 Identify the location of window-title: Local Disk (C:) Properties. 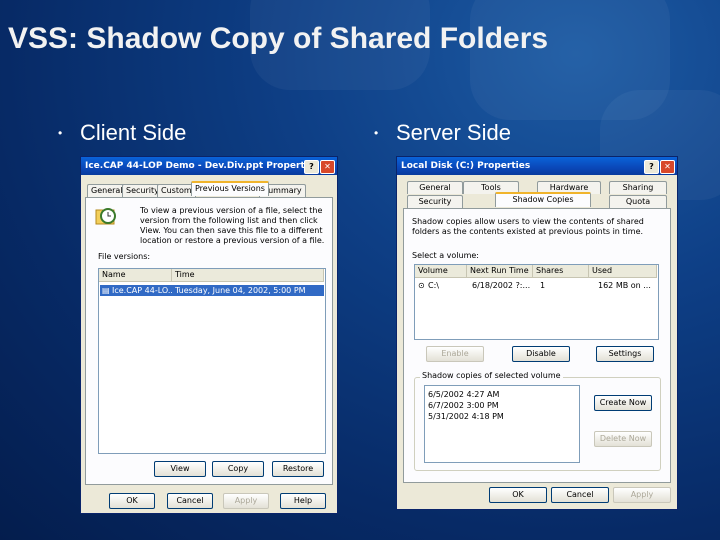
(466, 166).